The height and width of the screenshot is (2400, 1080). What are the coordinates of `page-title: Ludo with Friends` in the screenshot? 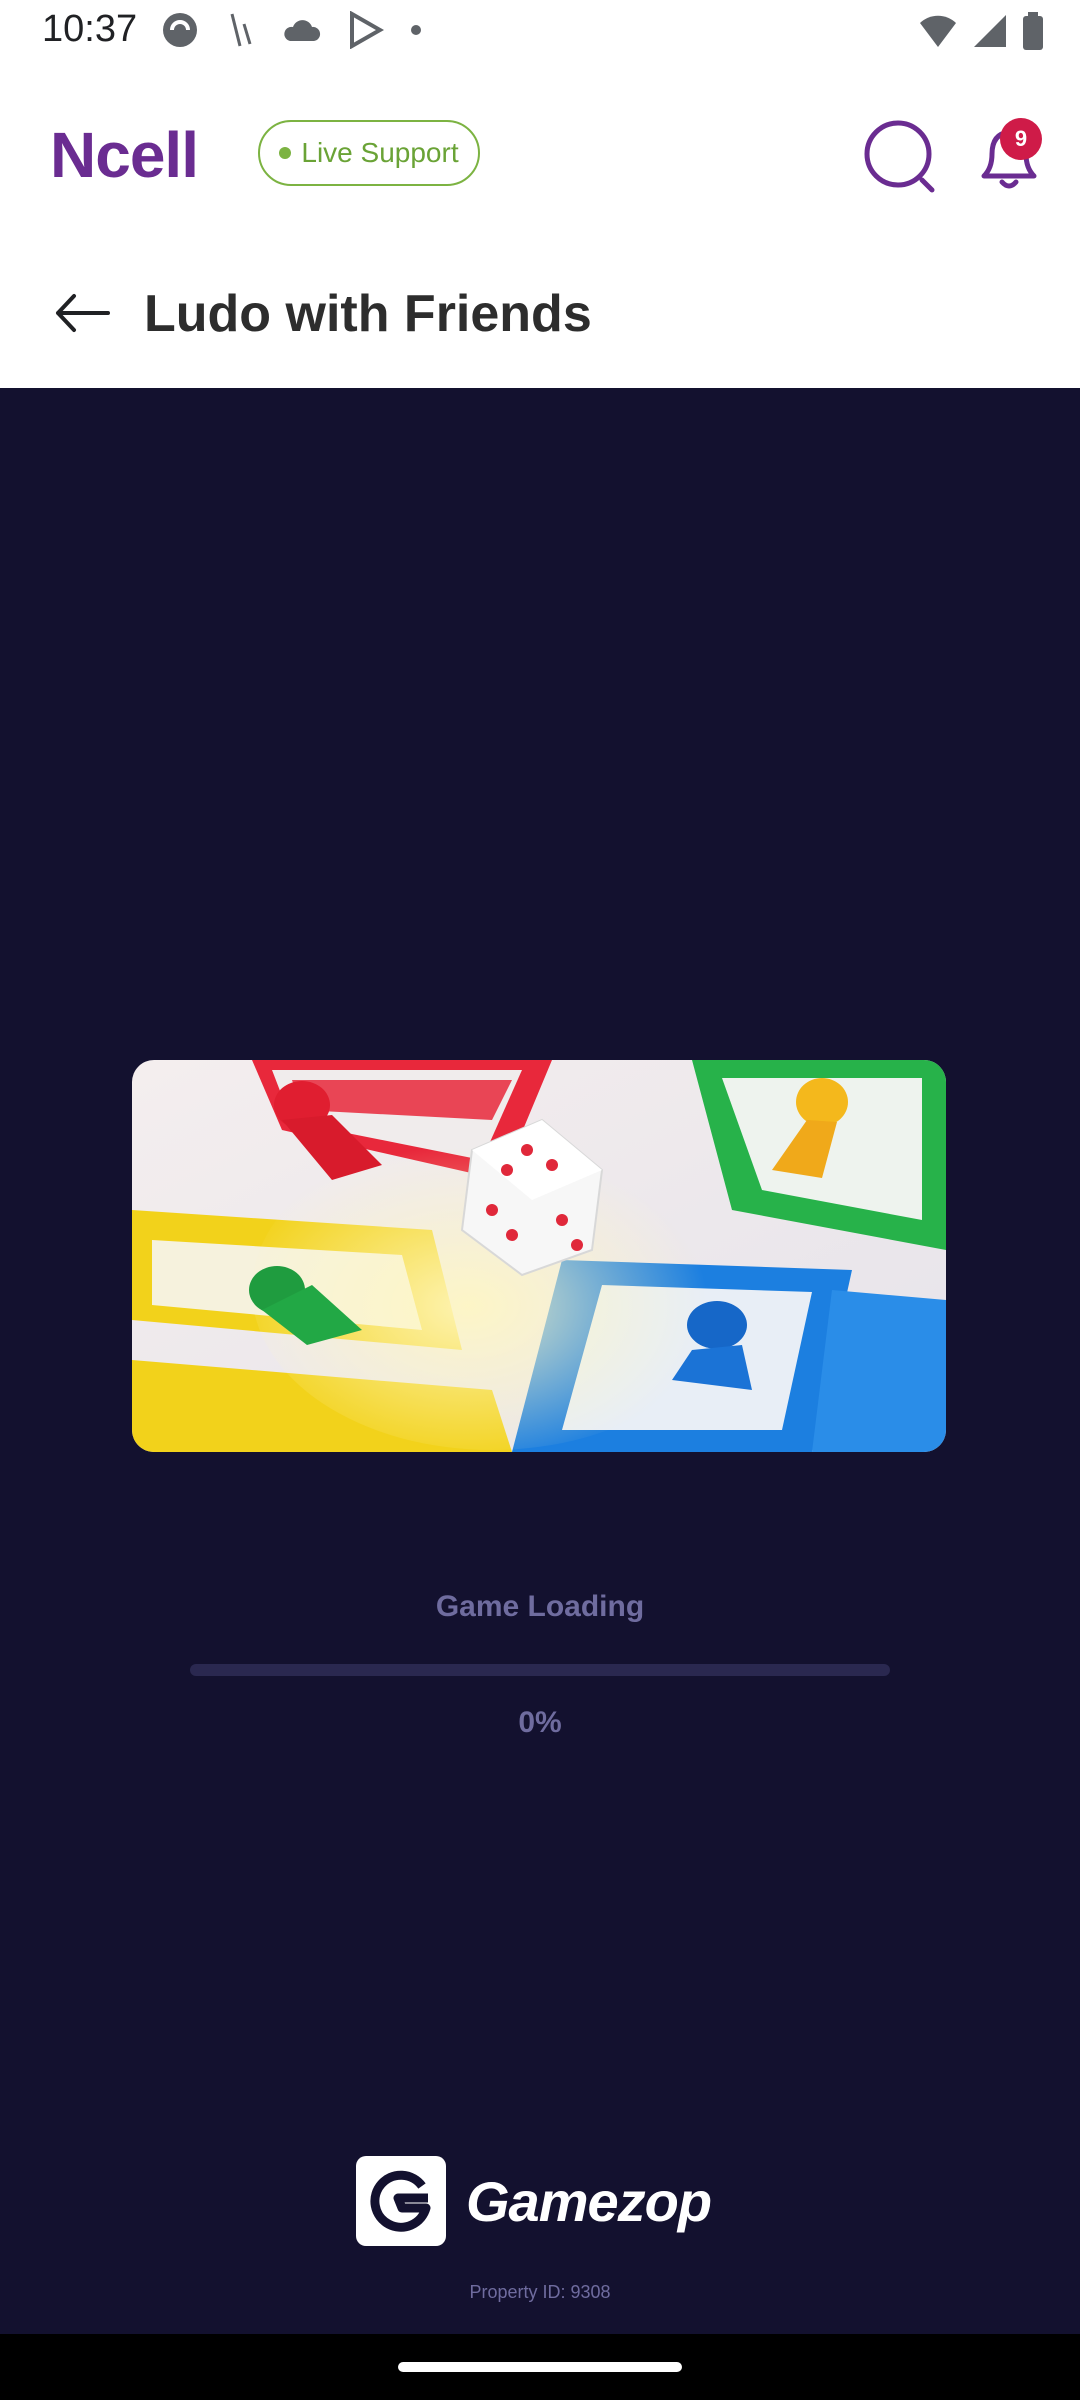 It's located at (368, 314).